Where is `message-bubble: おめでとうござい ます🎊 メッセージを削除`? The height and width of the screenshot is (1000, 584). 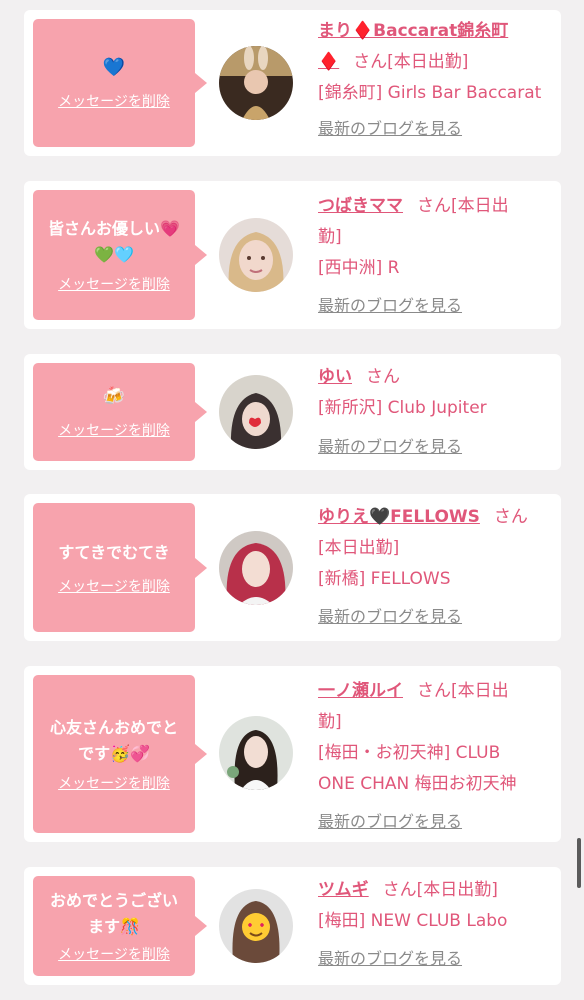 message-bubble: おめでとうござい ます🎊 メッセージを削除 is located at coordinates (120, 926).